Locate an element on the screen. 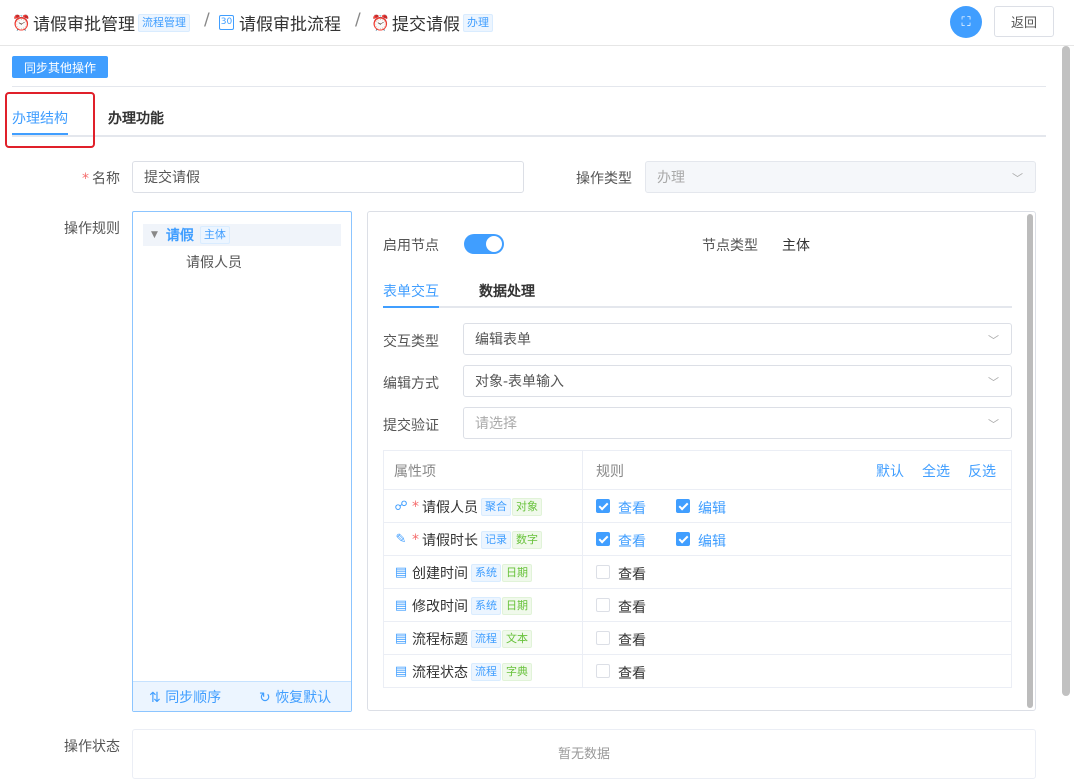  property-name: 创建时间 is located at coordinates (440, 573).